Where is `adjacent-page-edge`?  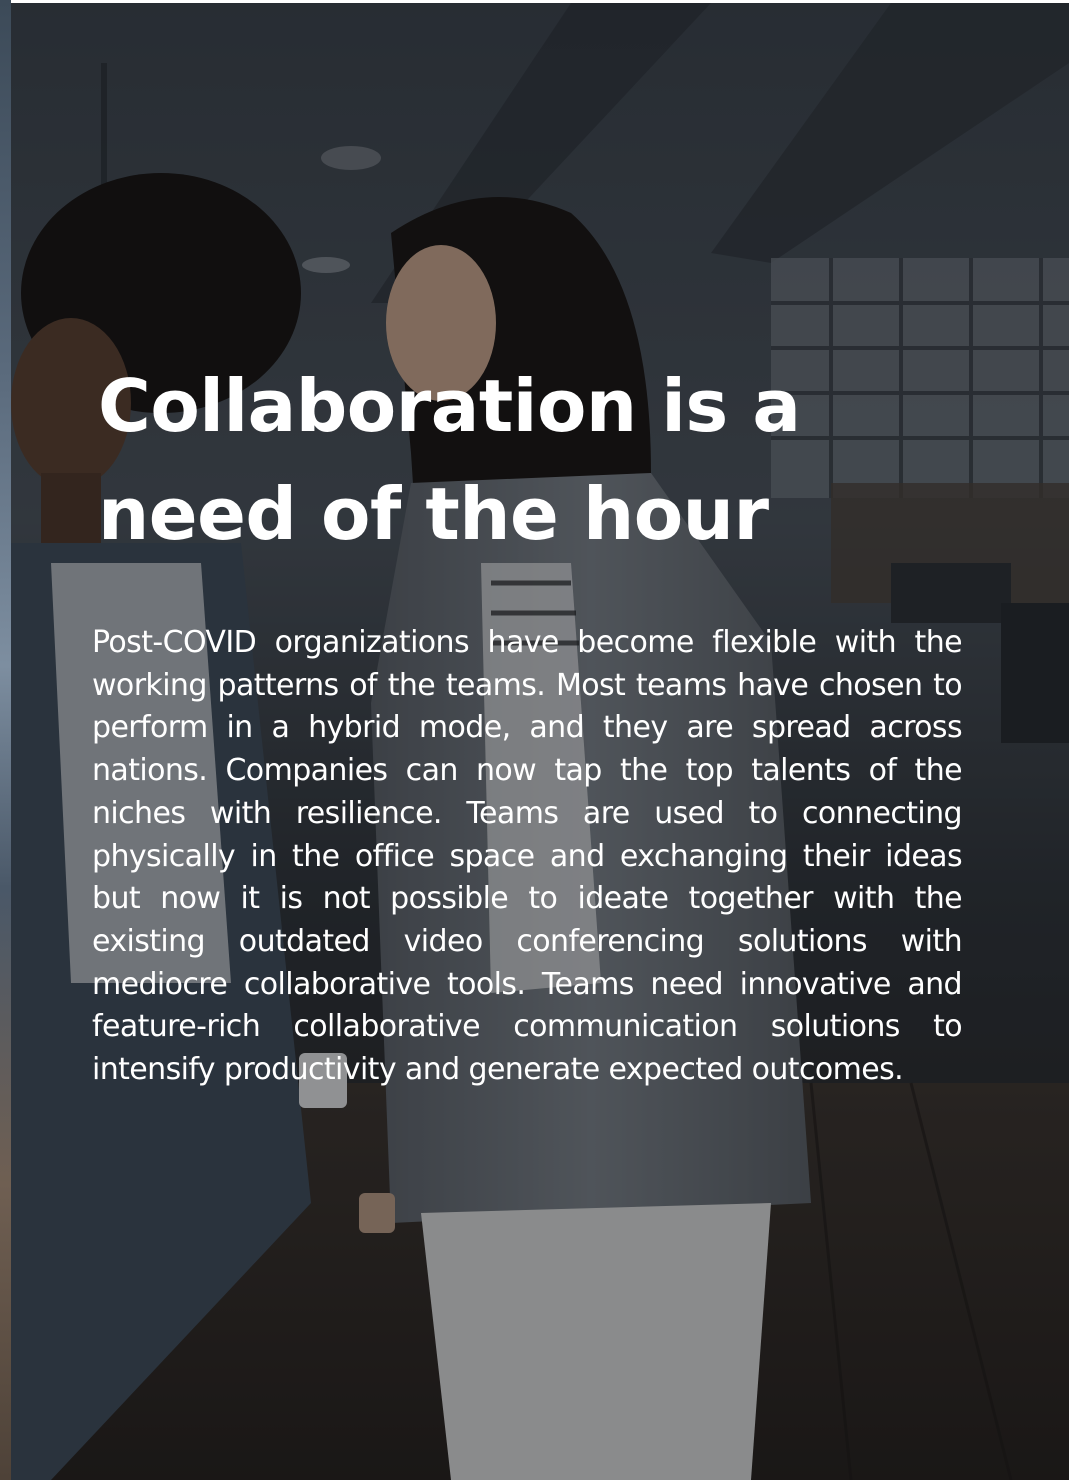 adjacent-page-edge is located at coordinates (5, 740).